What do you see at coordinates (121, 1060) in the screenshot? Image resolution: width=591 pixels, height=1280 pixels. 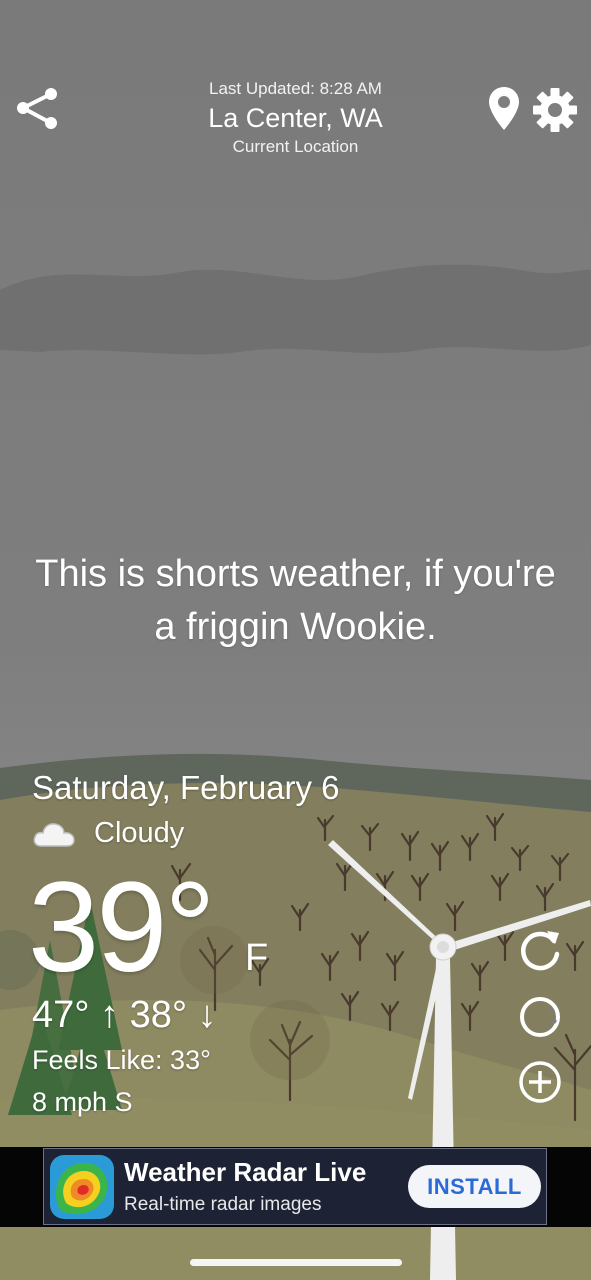 I see `feels-like: Feels Like: 33°` at bounding box center [121, 1060].